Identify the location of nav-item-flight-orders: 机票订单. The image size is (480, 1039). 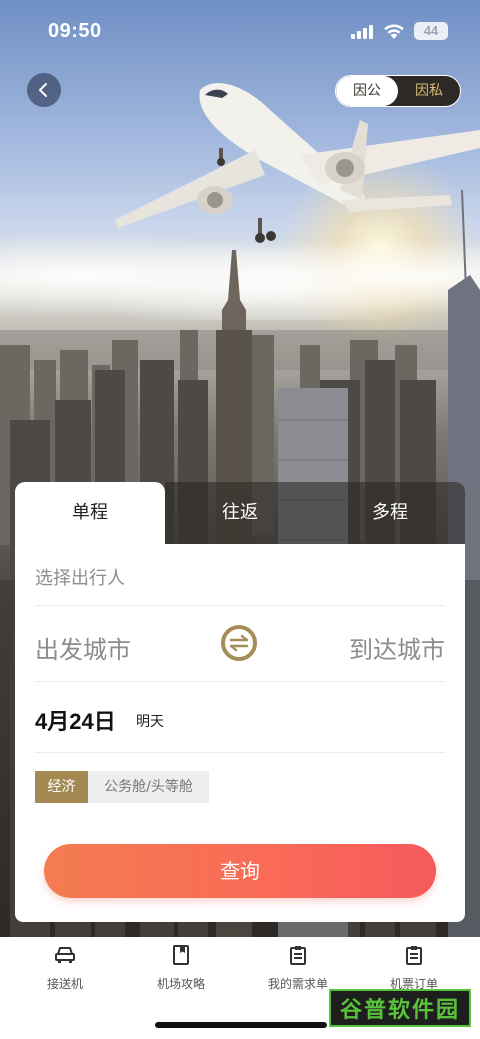
(414, 967).